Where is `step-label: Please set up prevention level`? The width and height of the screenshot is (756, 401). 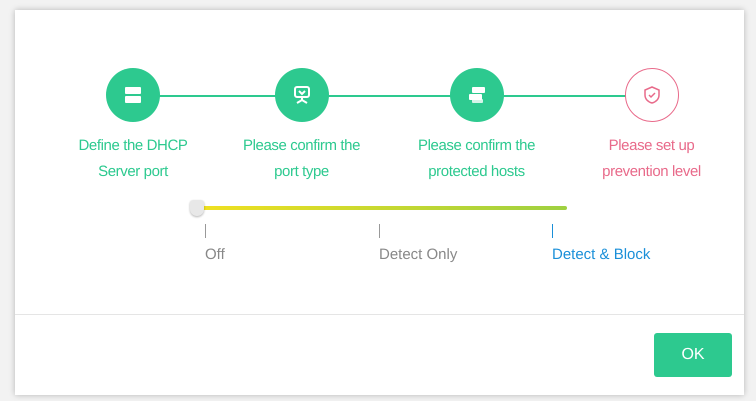
step-label: Please set up prevention level is located at coordinates (651, 159).